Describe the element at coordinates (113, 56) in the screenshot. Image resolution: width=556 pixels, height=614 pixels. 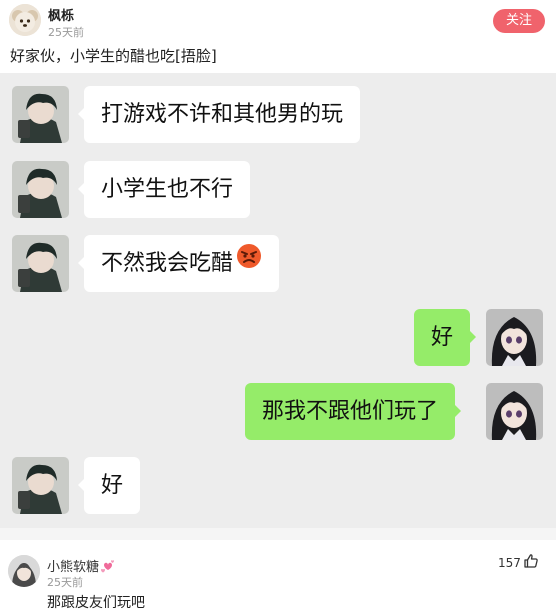
I see `post-caption: 好家伙，小学生的醋也吃[捂脸]` at that location.